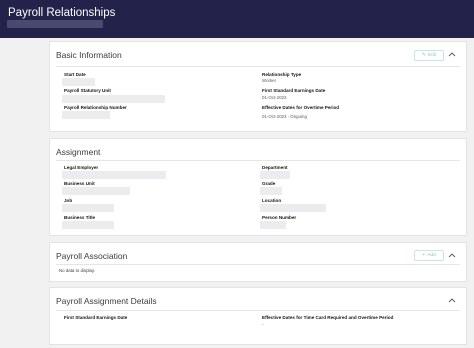 This screenshot has height=348, width=474. Describe the element at coordinates (282, 74) in the screenshot. I see `relationship-type-label: Relationship Type` at that location.